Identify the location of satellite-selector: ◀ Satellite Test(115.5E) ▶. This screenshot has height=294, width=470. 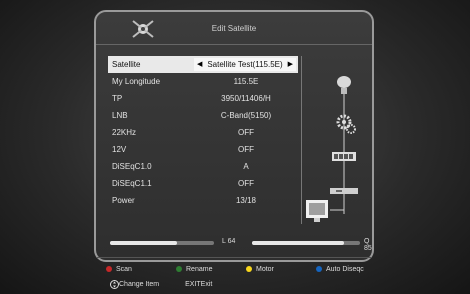
(245, 64).